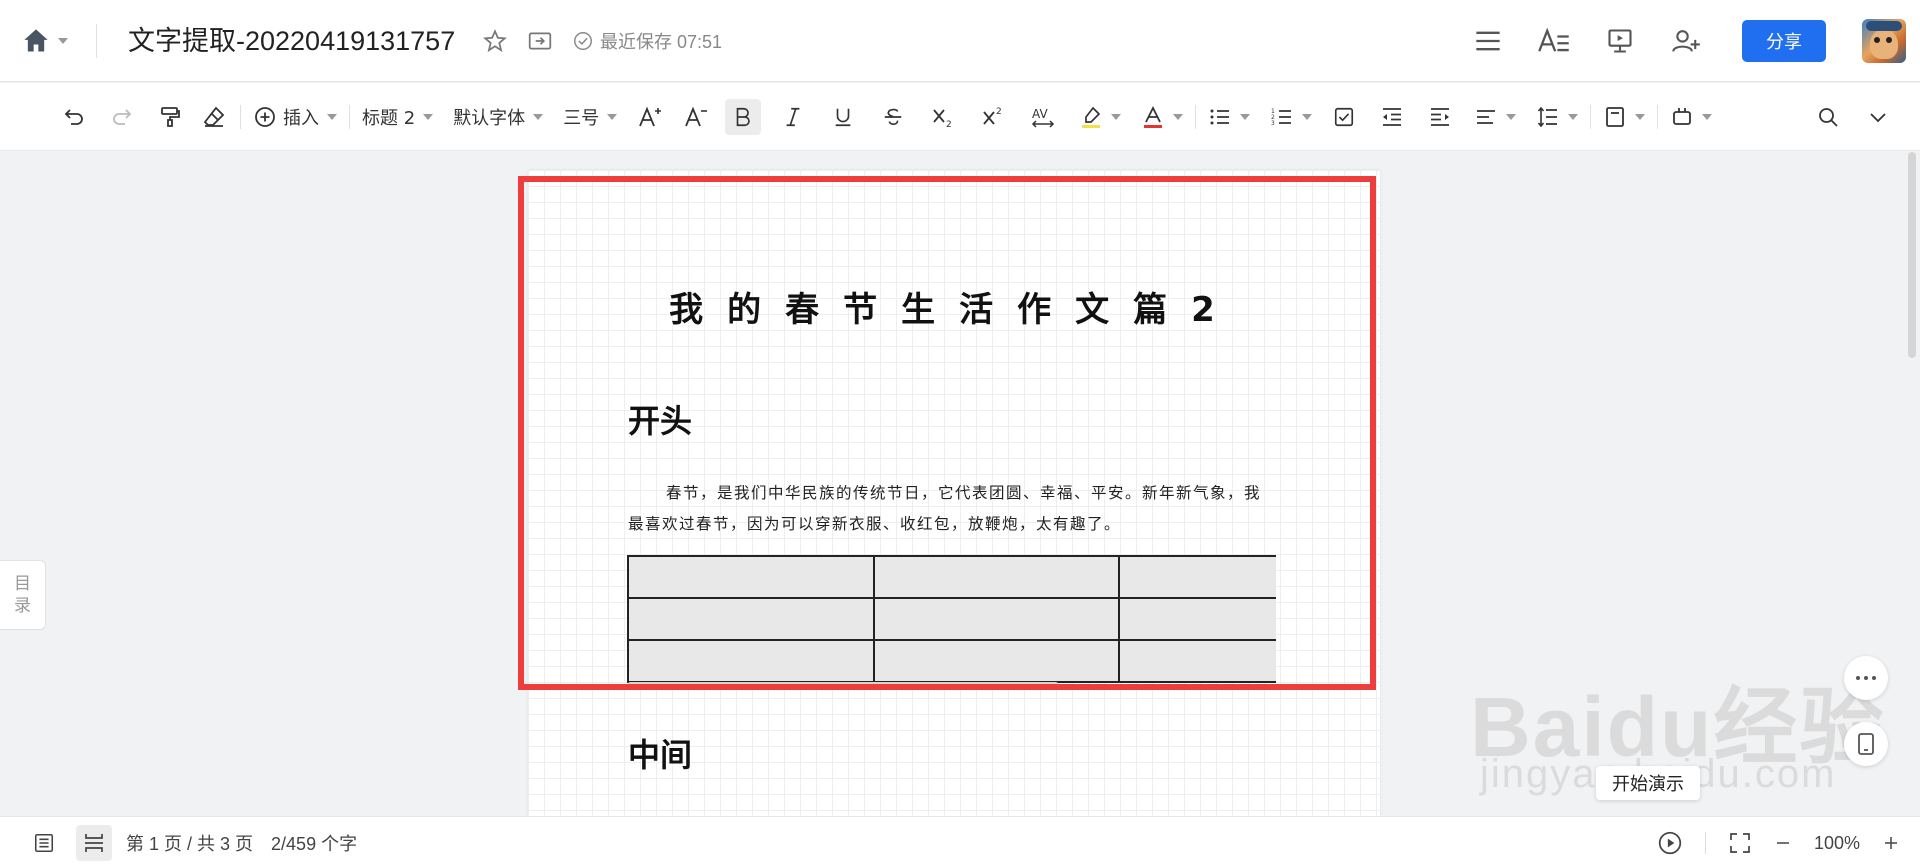 This screenshot has width=1920, height=868. Describe the element at coordinates (1282, 117) in the screenshot. I see `numbered-list-icon: 123` at that location.